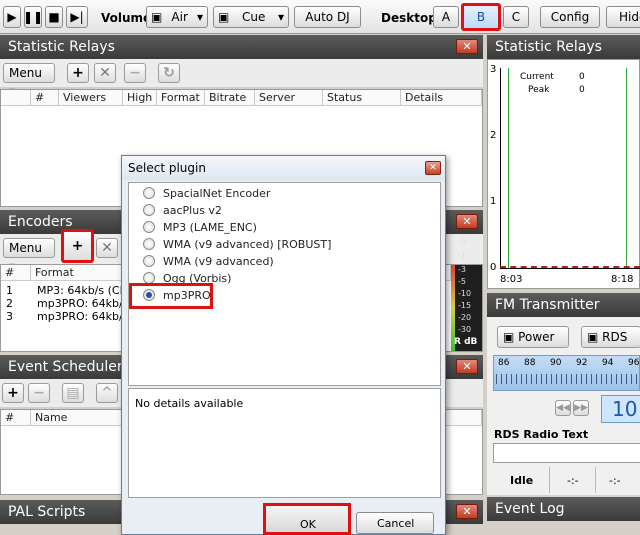 This screenshot has width=640, height=535. Describe the element at coordinates (29, 80) in the screenshot. I see `relays-menu-button: Menu ▾` at that location.